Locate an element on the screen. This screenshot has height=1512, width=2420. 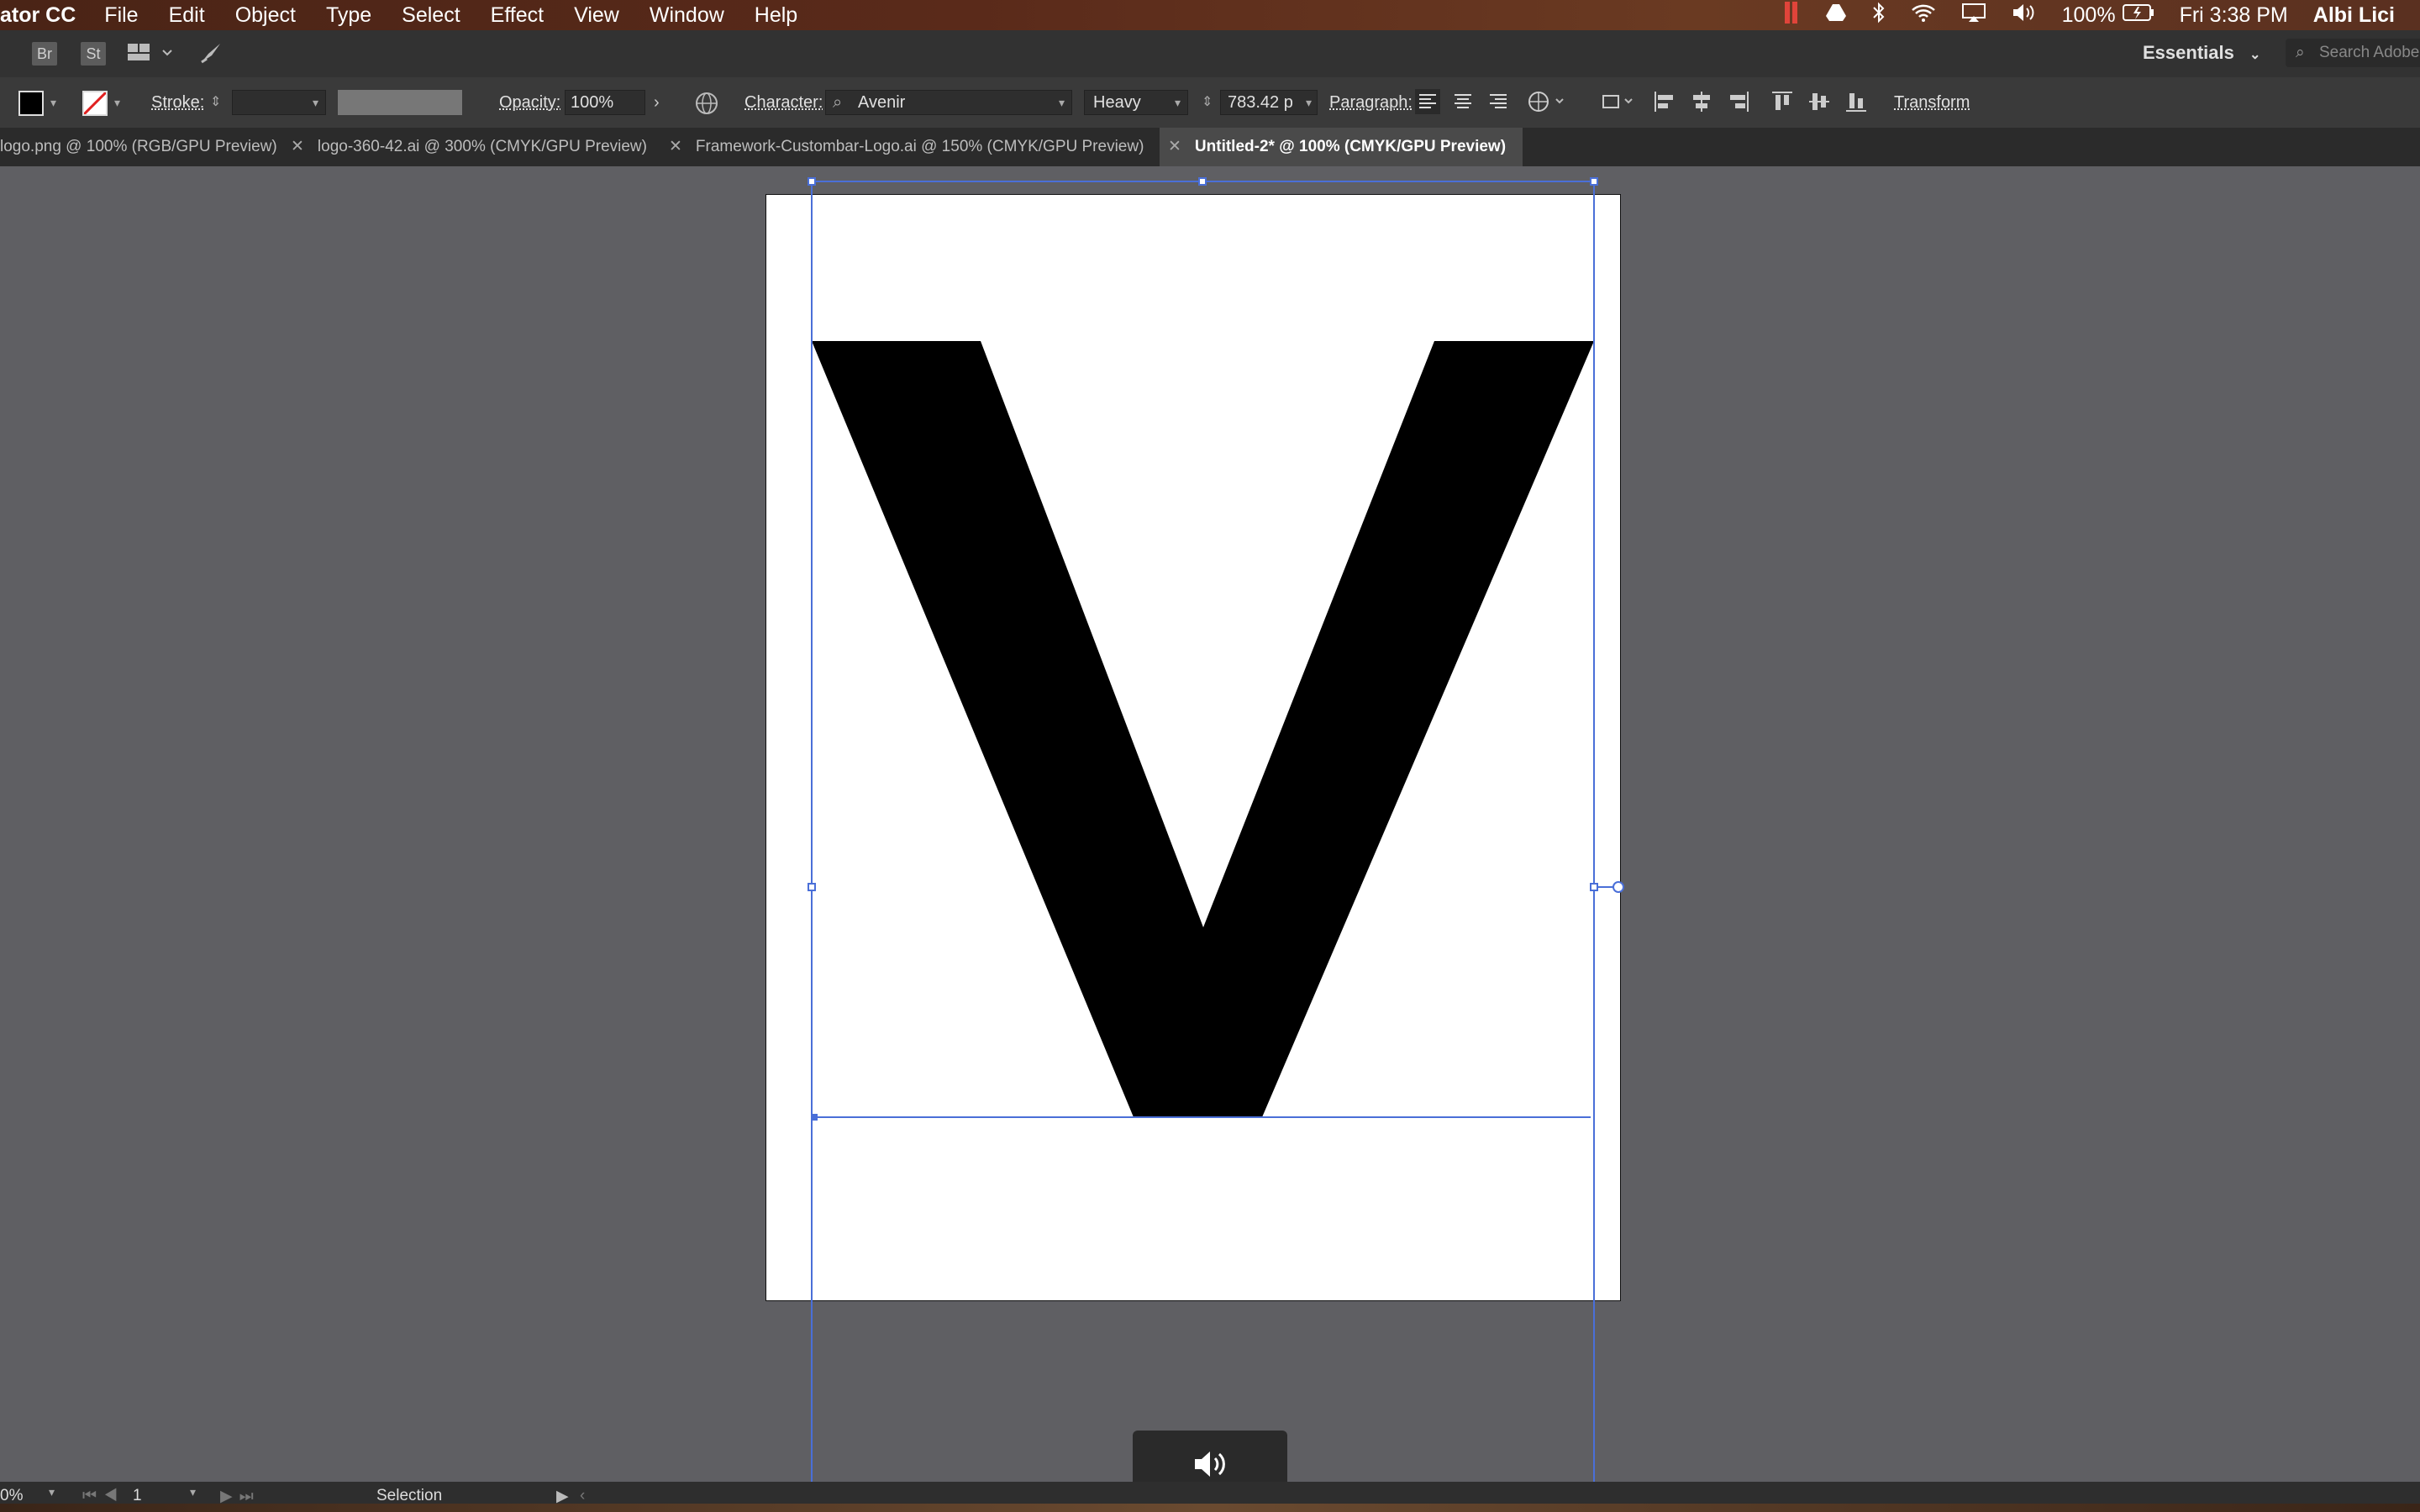
tab-logo-png: logo.png @ 100% (RGB/GPU Preview) is located at coordinates (146, 147).